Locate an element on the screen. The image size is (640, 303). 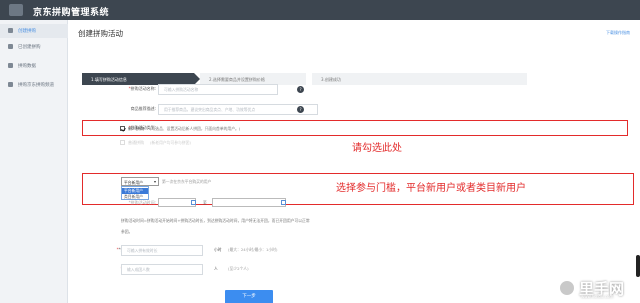
time-note-2: 参团。 is located at coordinates (127, 231).